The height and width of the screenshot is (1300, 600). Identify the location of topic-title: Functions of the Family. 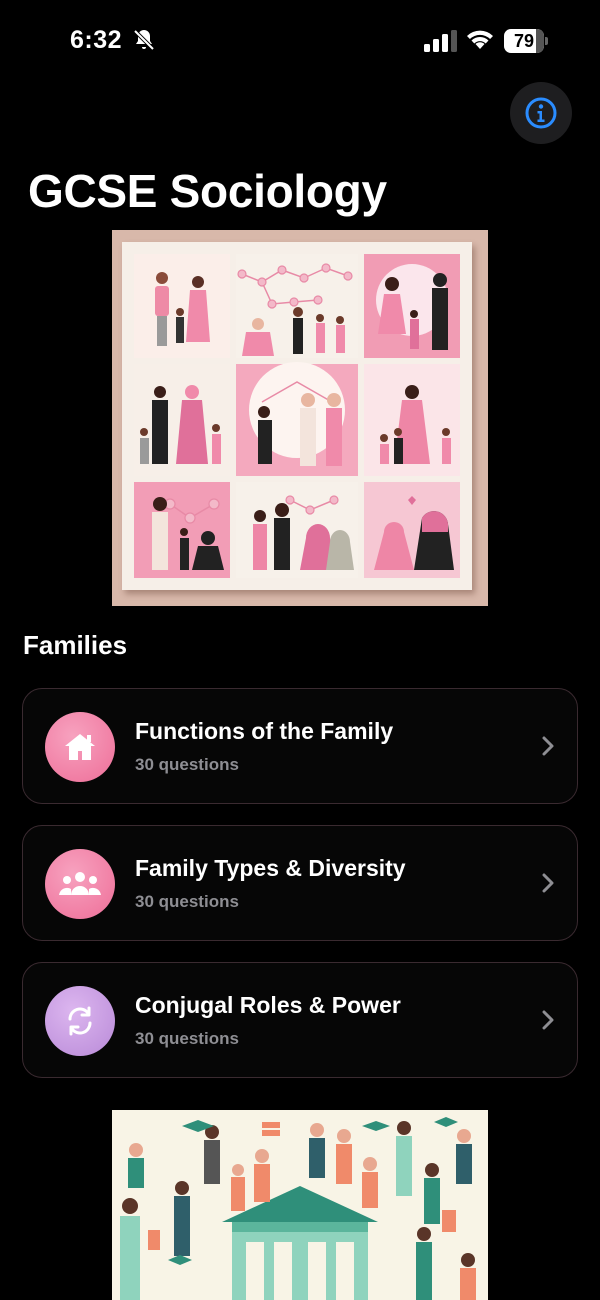
(264, 731).